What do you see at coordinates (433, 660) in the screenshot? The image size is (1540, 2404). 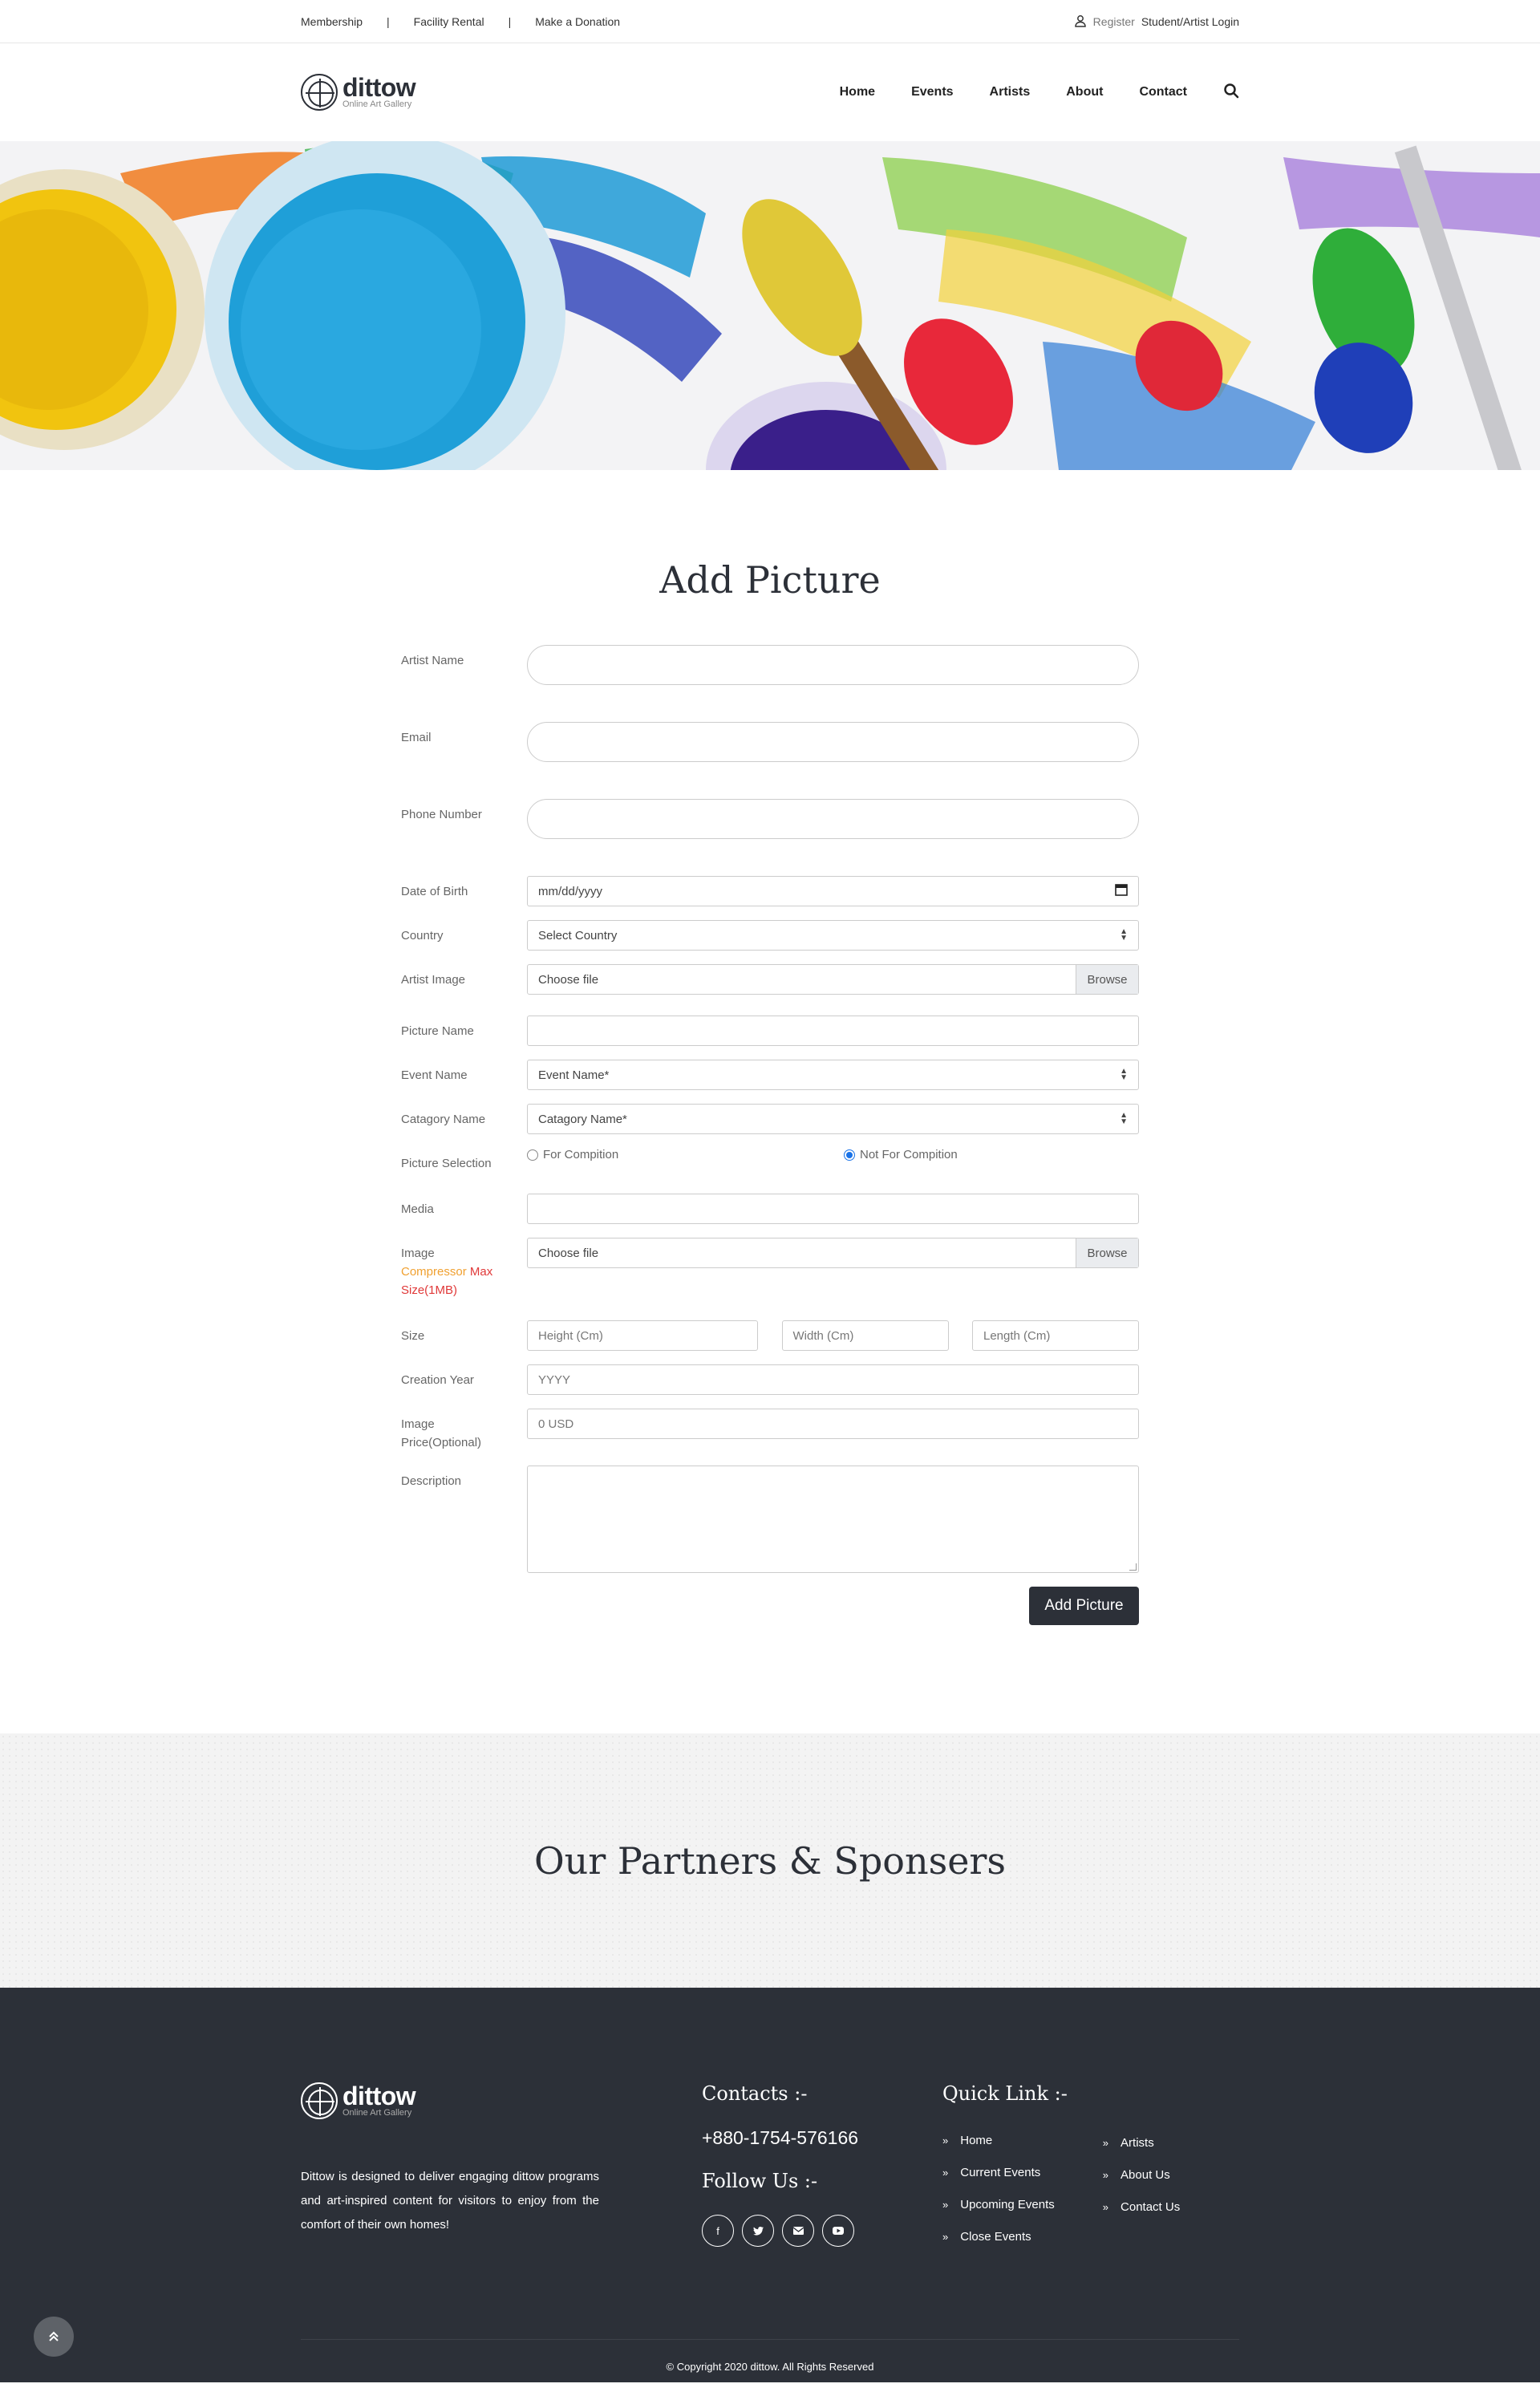 I see `artist-name-label: Artist Name` at bounding box center [433, 660].